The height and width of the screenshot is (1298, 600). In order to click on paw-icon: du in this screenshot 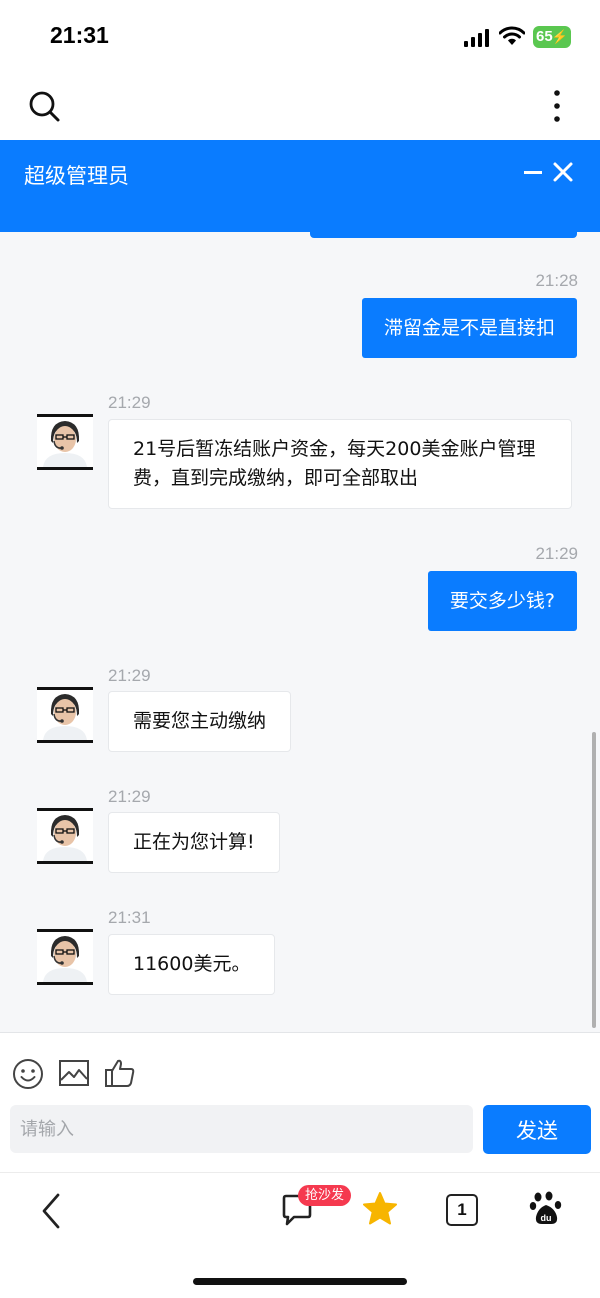, I will do `click(546, 1209)`.